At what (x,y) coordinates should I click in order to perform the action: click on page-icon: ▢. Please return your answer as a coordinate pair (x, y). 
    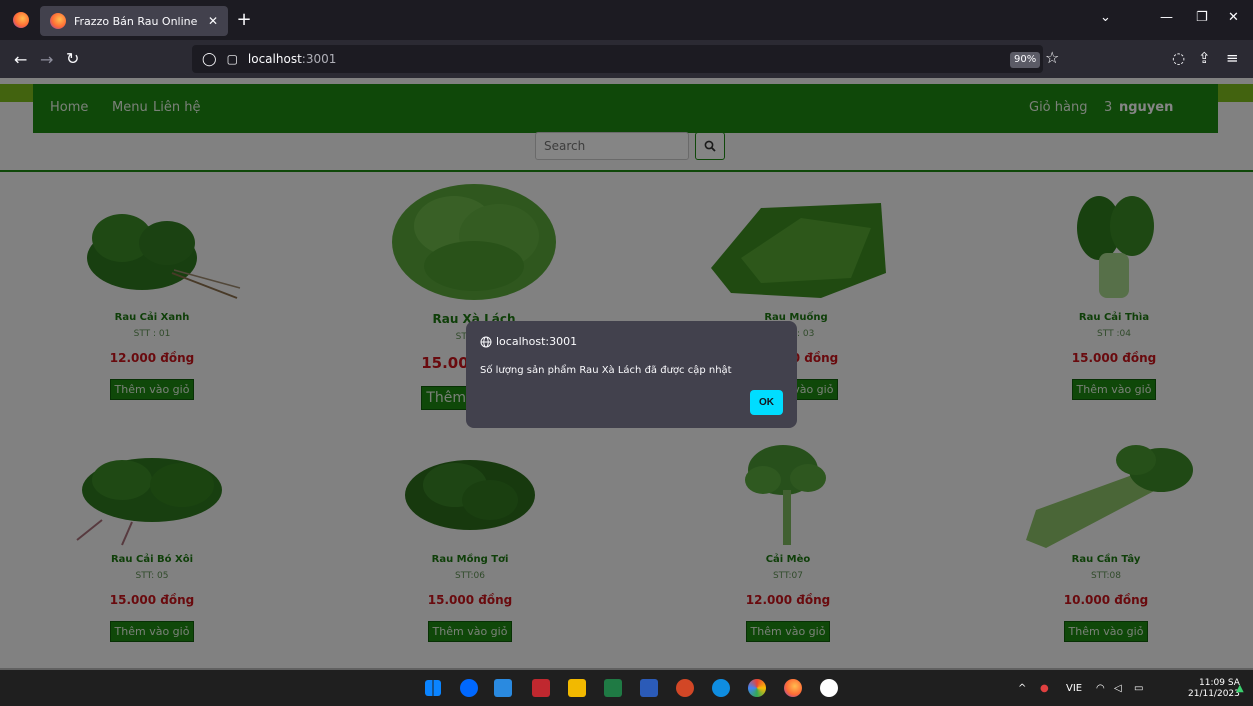
    Looking at the image, I should click on (232, 59).